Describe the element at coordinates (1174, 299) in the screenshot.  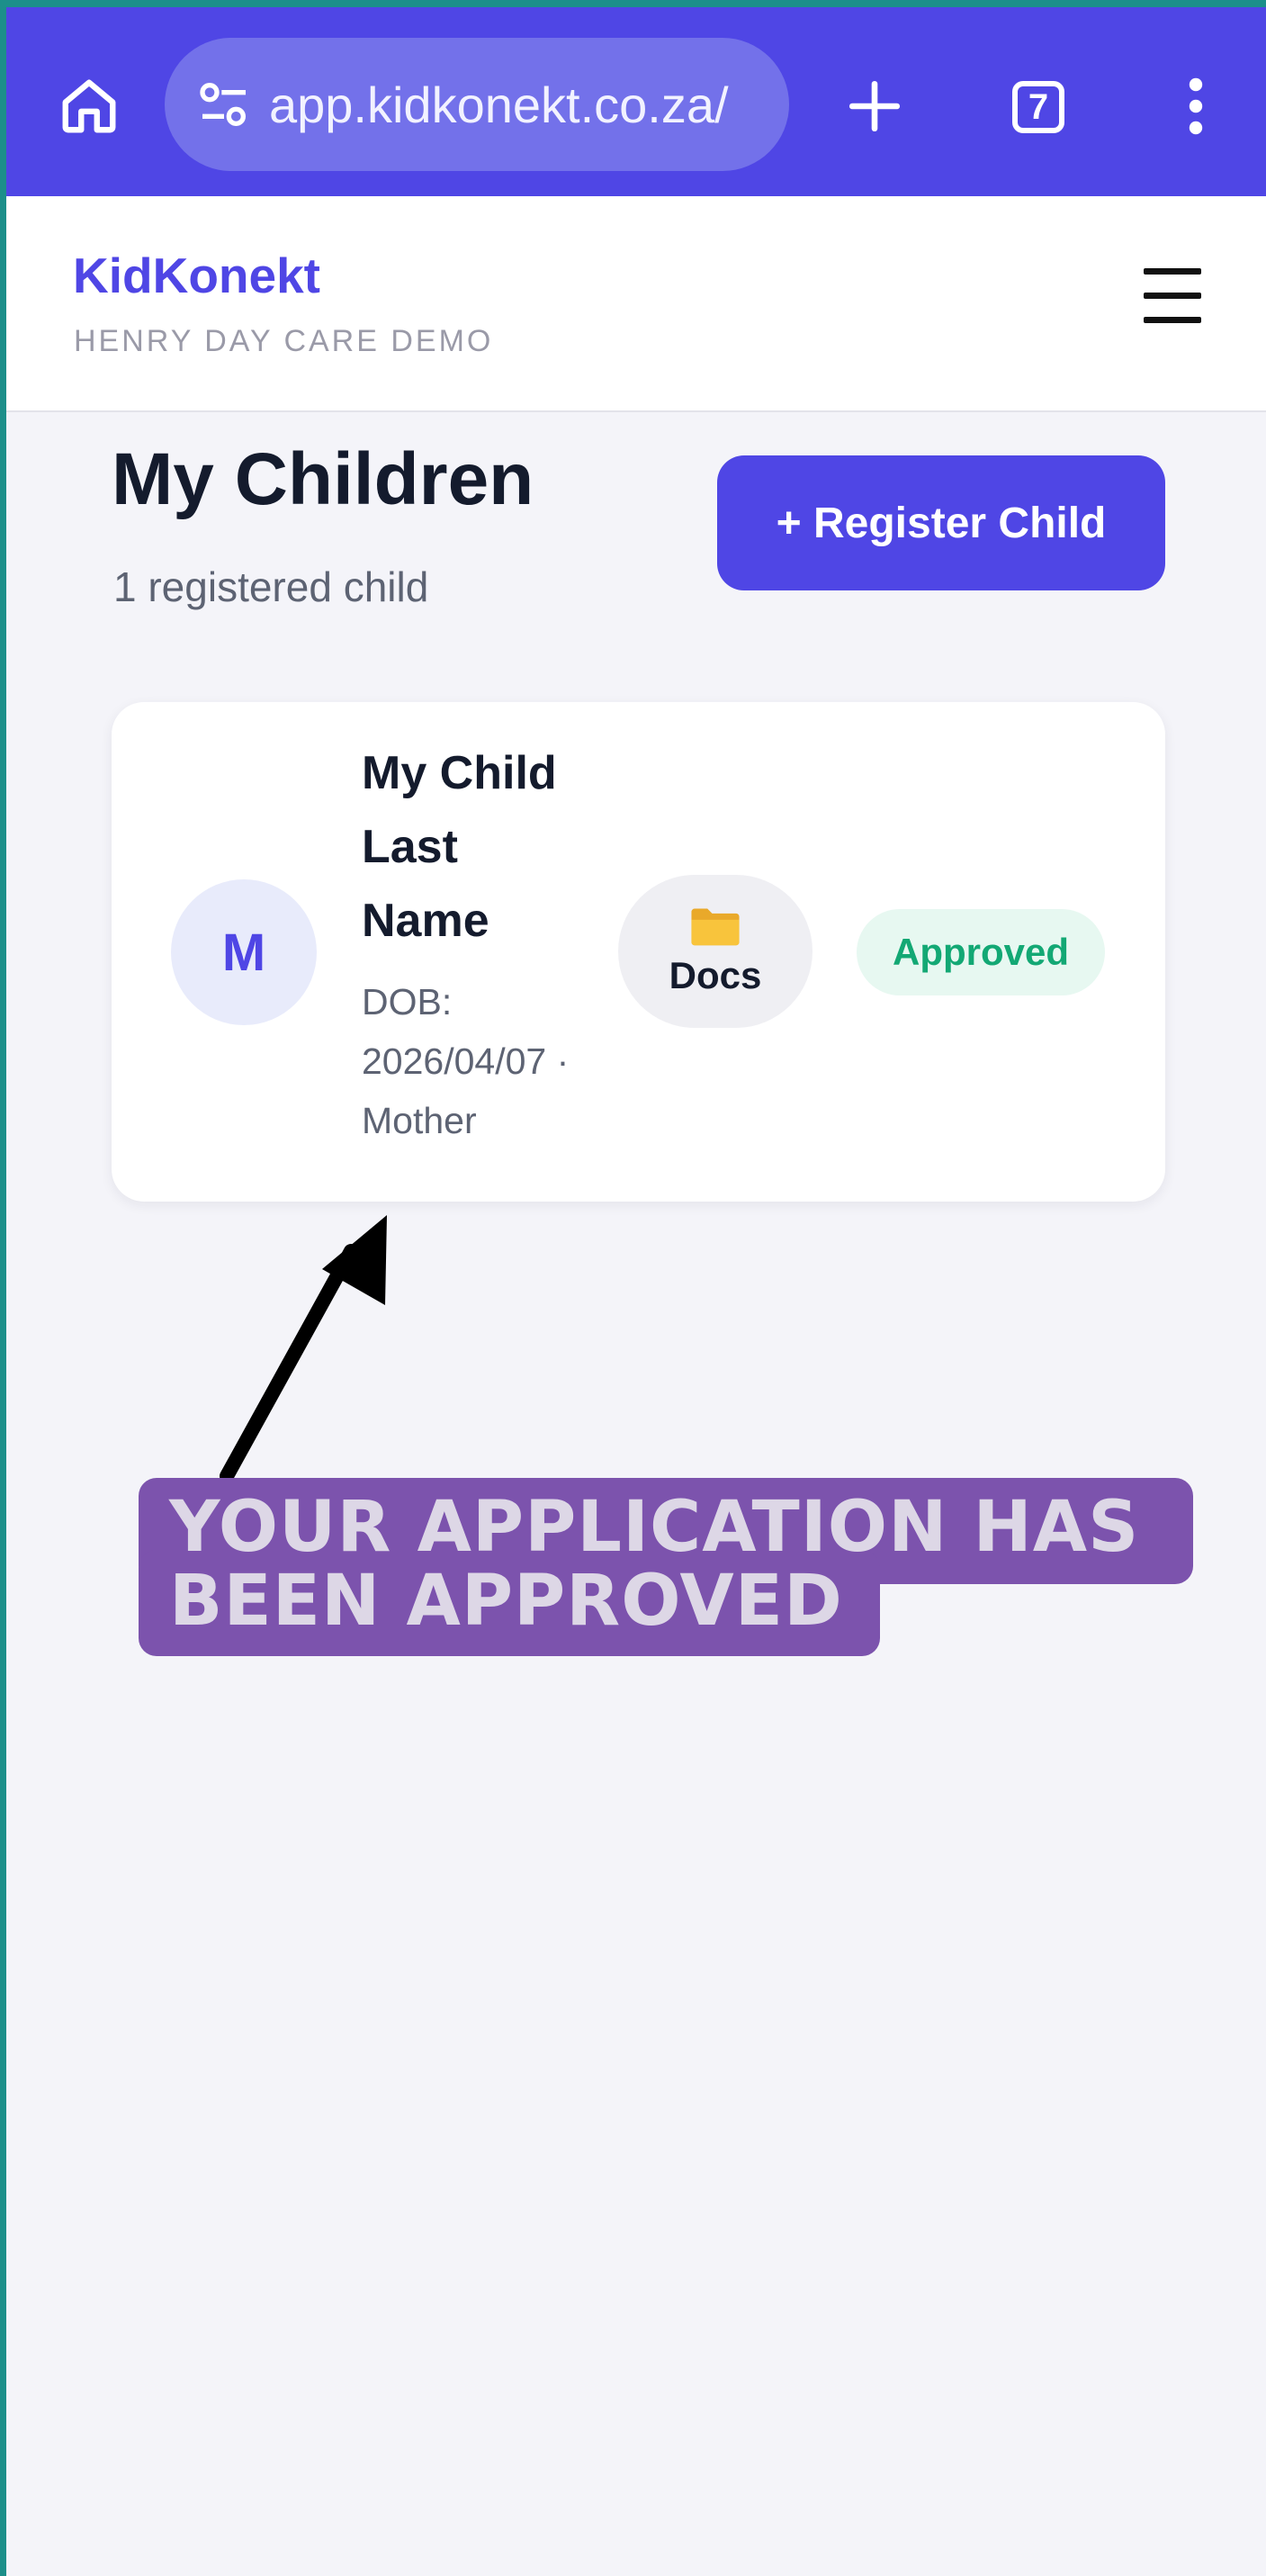
I see `hamburger-menu-icon` at that location.